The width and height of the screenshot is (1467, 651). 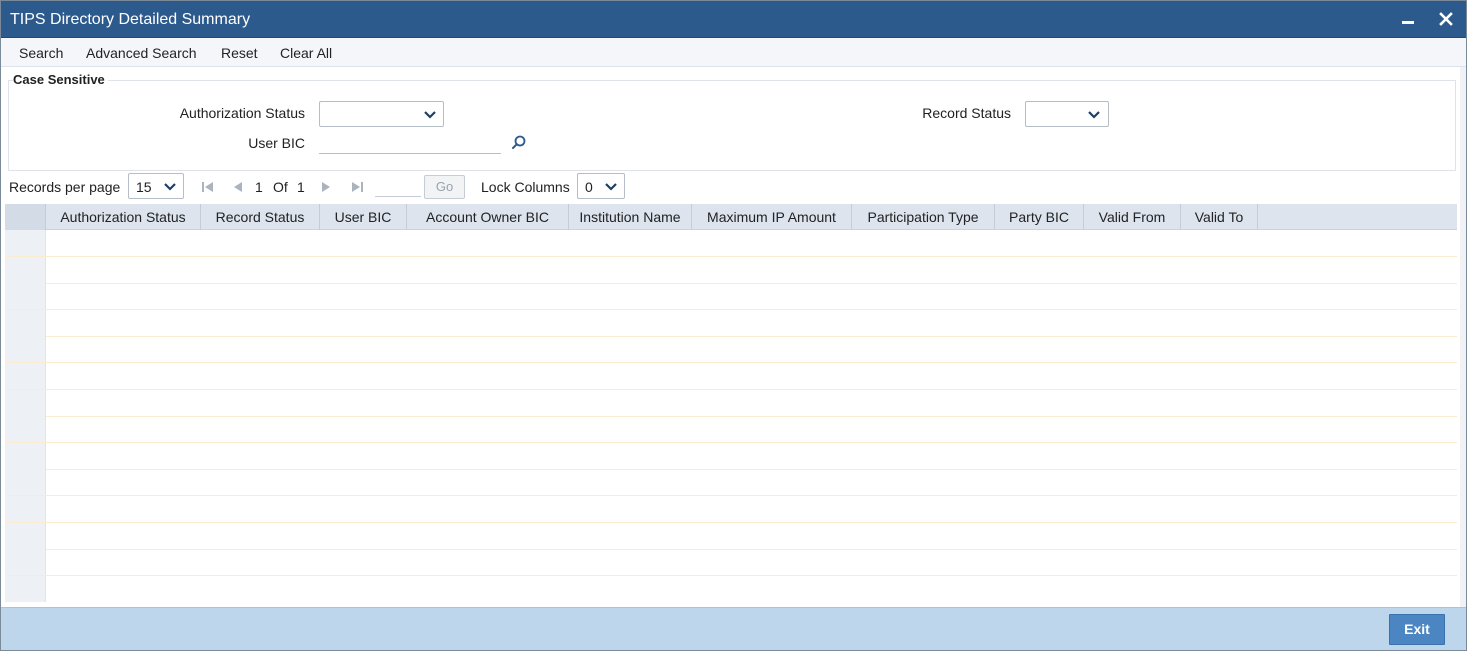 I want to click on lock-columns-label: Lock Columns, so click(x=525, y=187).